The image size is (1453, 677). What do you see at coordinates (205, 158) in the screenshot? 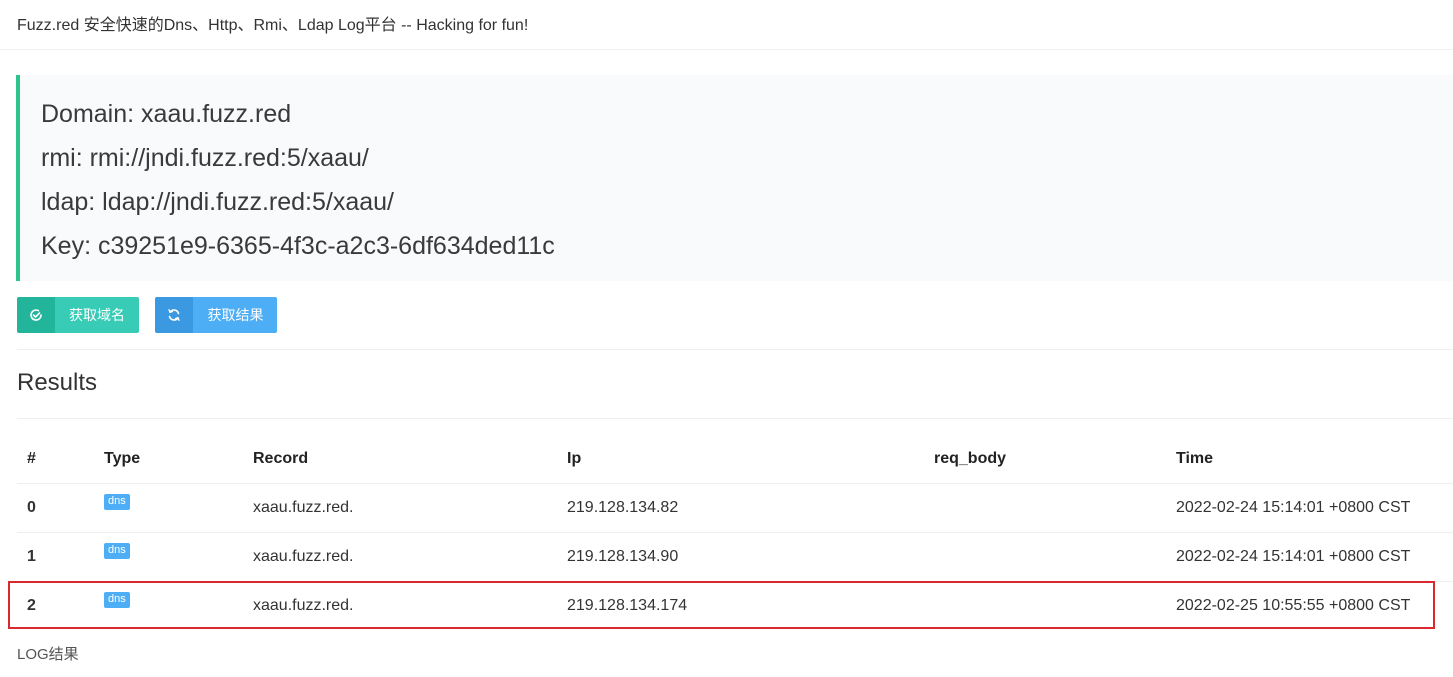
I see `rmi-line: rmi: rmi://jndi.fuzz.red:5/xaau/` at bounding box center [205, 158].